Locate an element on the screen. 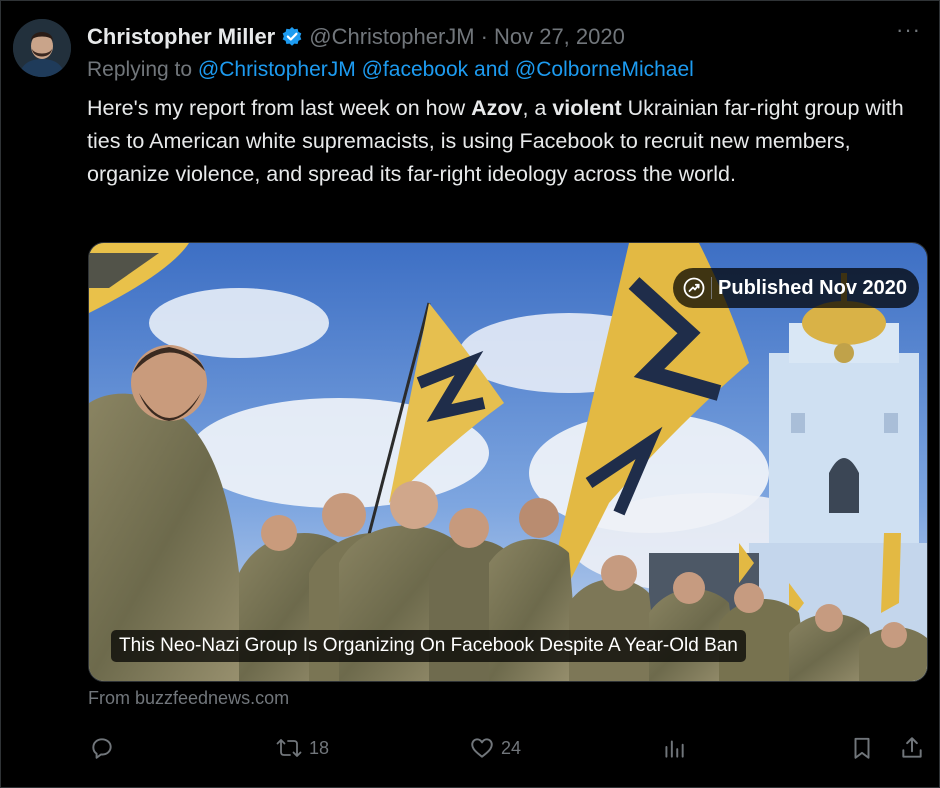 The image size is (940, 788). tweet-text-part: Here's my report from last week on how is located at coordinates (279, 108).